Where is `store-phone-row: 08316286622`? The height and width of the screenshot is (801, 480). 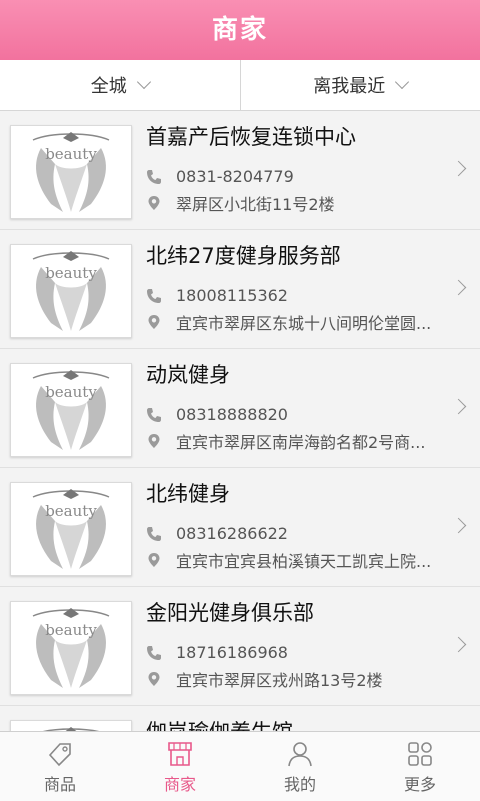 store-phone-row: 08316286622 is located at coordinates (217, 533).